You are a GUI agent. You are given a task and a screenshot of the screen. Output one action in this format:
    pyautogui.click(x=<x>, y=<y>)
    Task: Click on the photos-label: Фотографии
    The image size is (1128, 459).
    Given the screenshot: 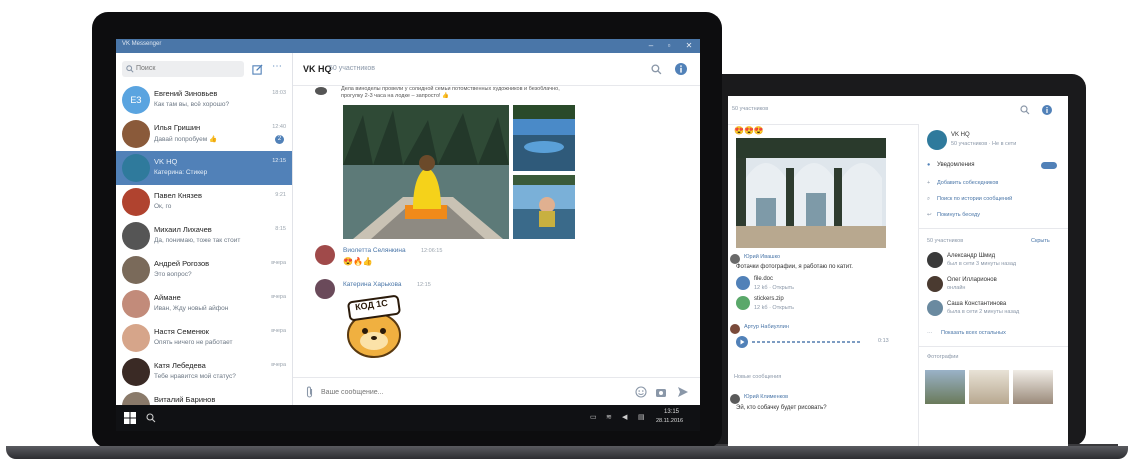 What is the action you would take?
    pyautogui.click(x=943, y=357)
    